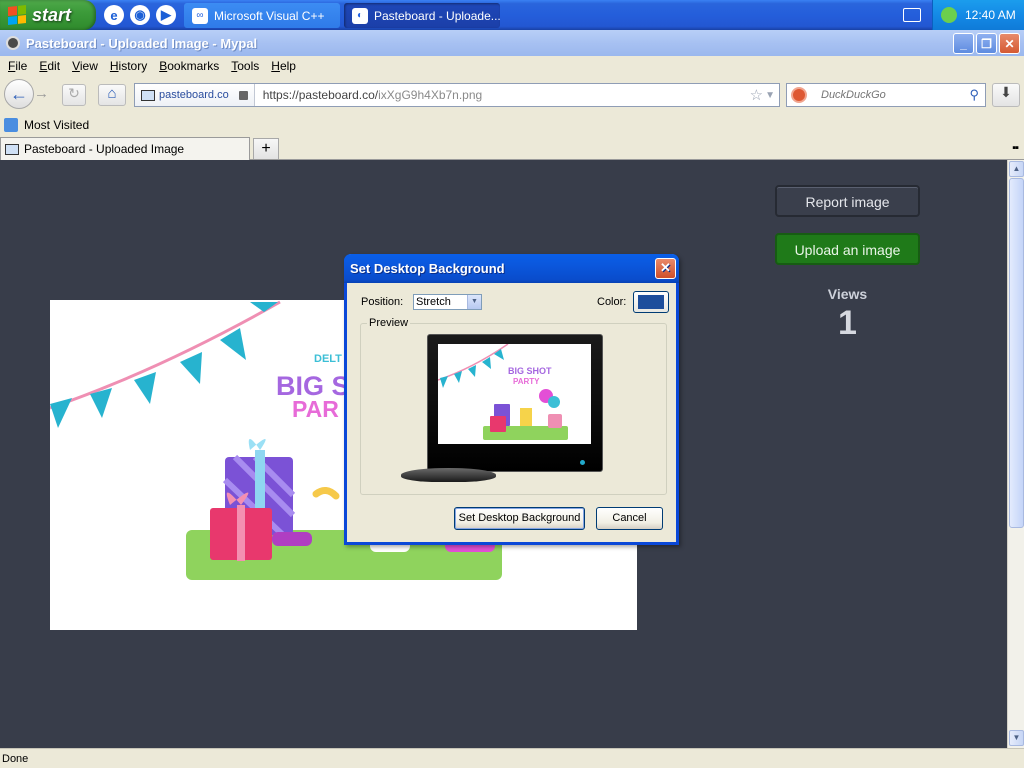 The height and width of the screenshot is (768, 1024). Describe the element at coordinates (427, 268) in the screenshot. I see `dialog-title: Set Desktop Background` at that location.